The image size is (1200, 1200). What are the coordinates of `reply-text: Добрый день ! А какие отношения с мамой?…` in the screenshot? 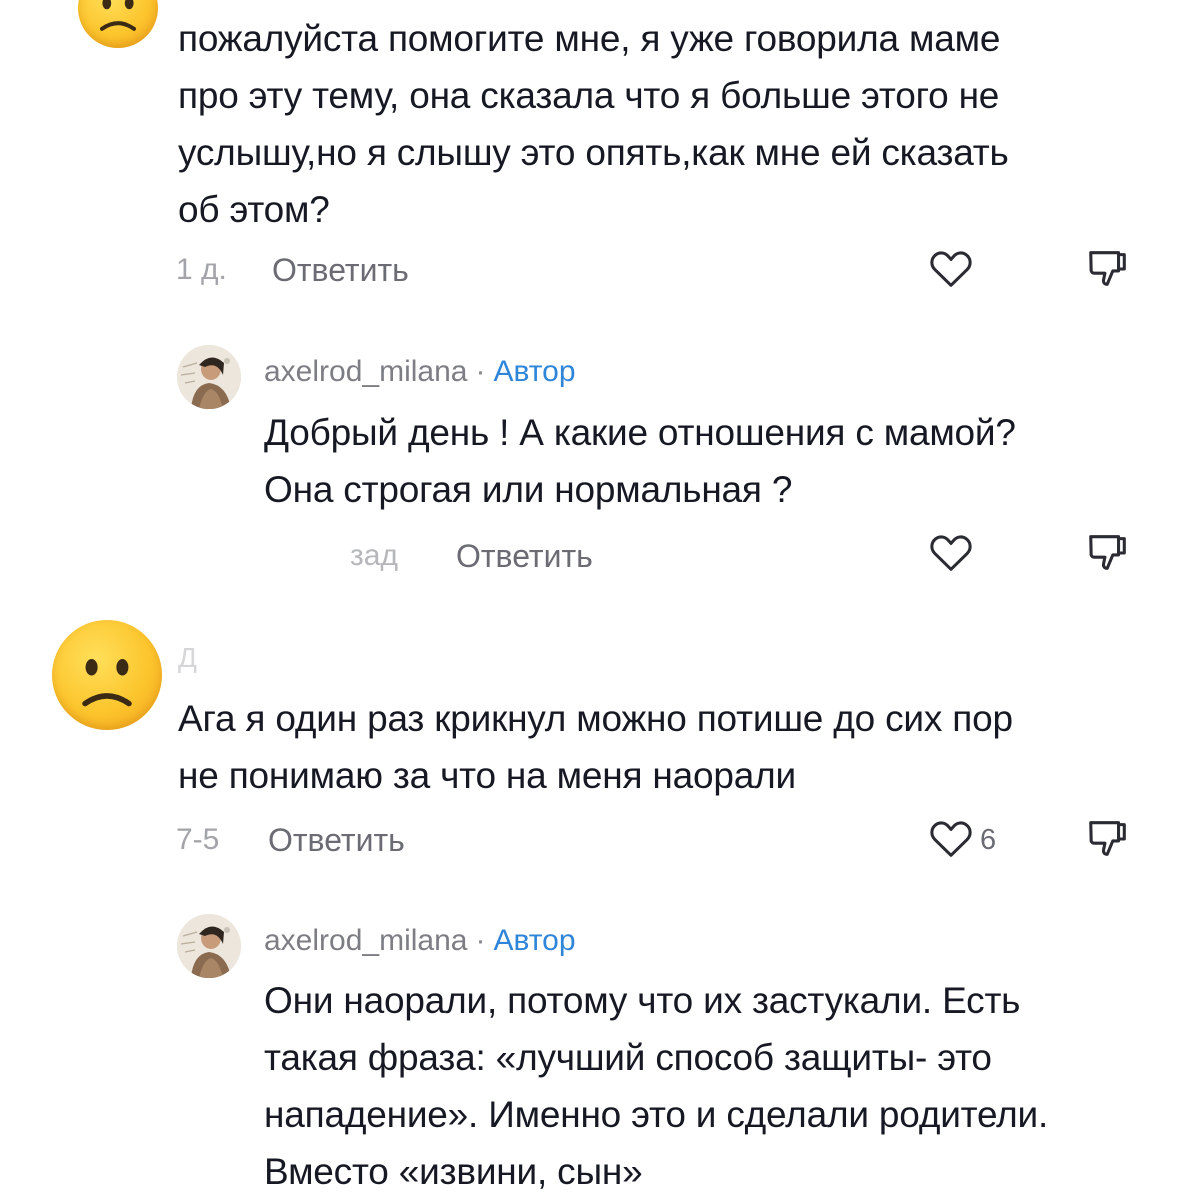 It's located at (640, 461).